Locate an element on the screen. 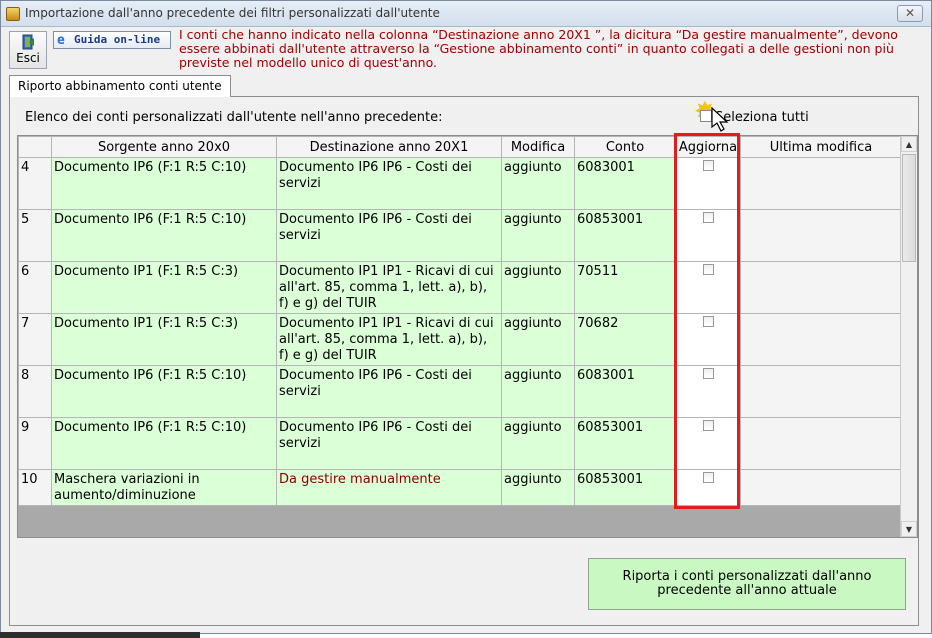 This screenshot has width=932, height=638. scrollbar-thumb is located at coordinates (909, 208).